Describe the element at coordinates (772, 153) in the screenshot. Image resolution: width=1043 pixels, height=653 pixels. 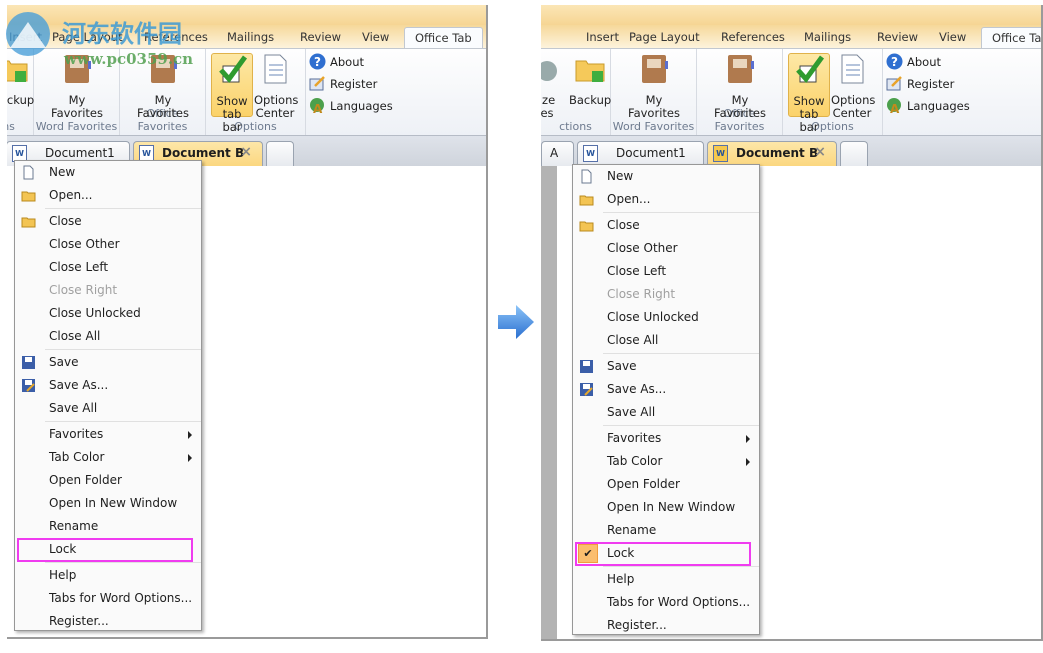
I see `document-tab: W Document B ×` at that location.